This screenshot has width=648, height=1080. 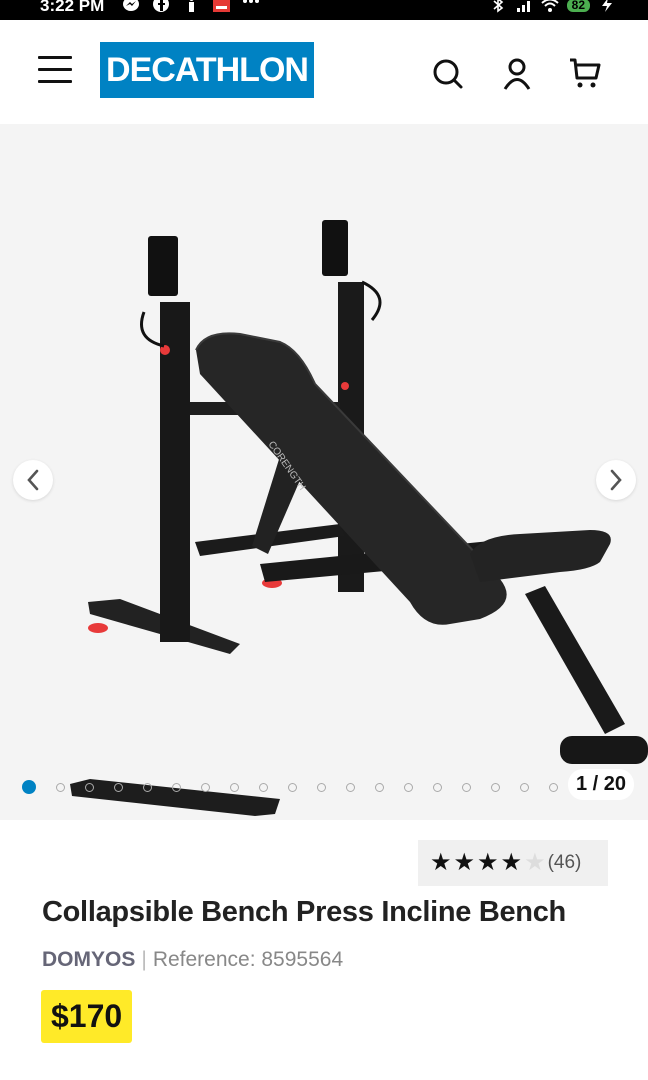 I want to click on messenger-icon, so click(x=131, y=5).